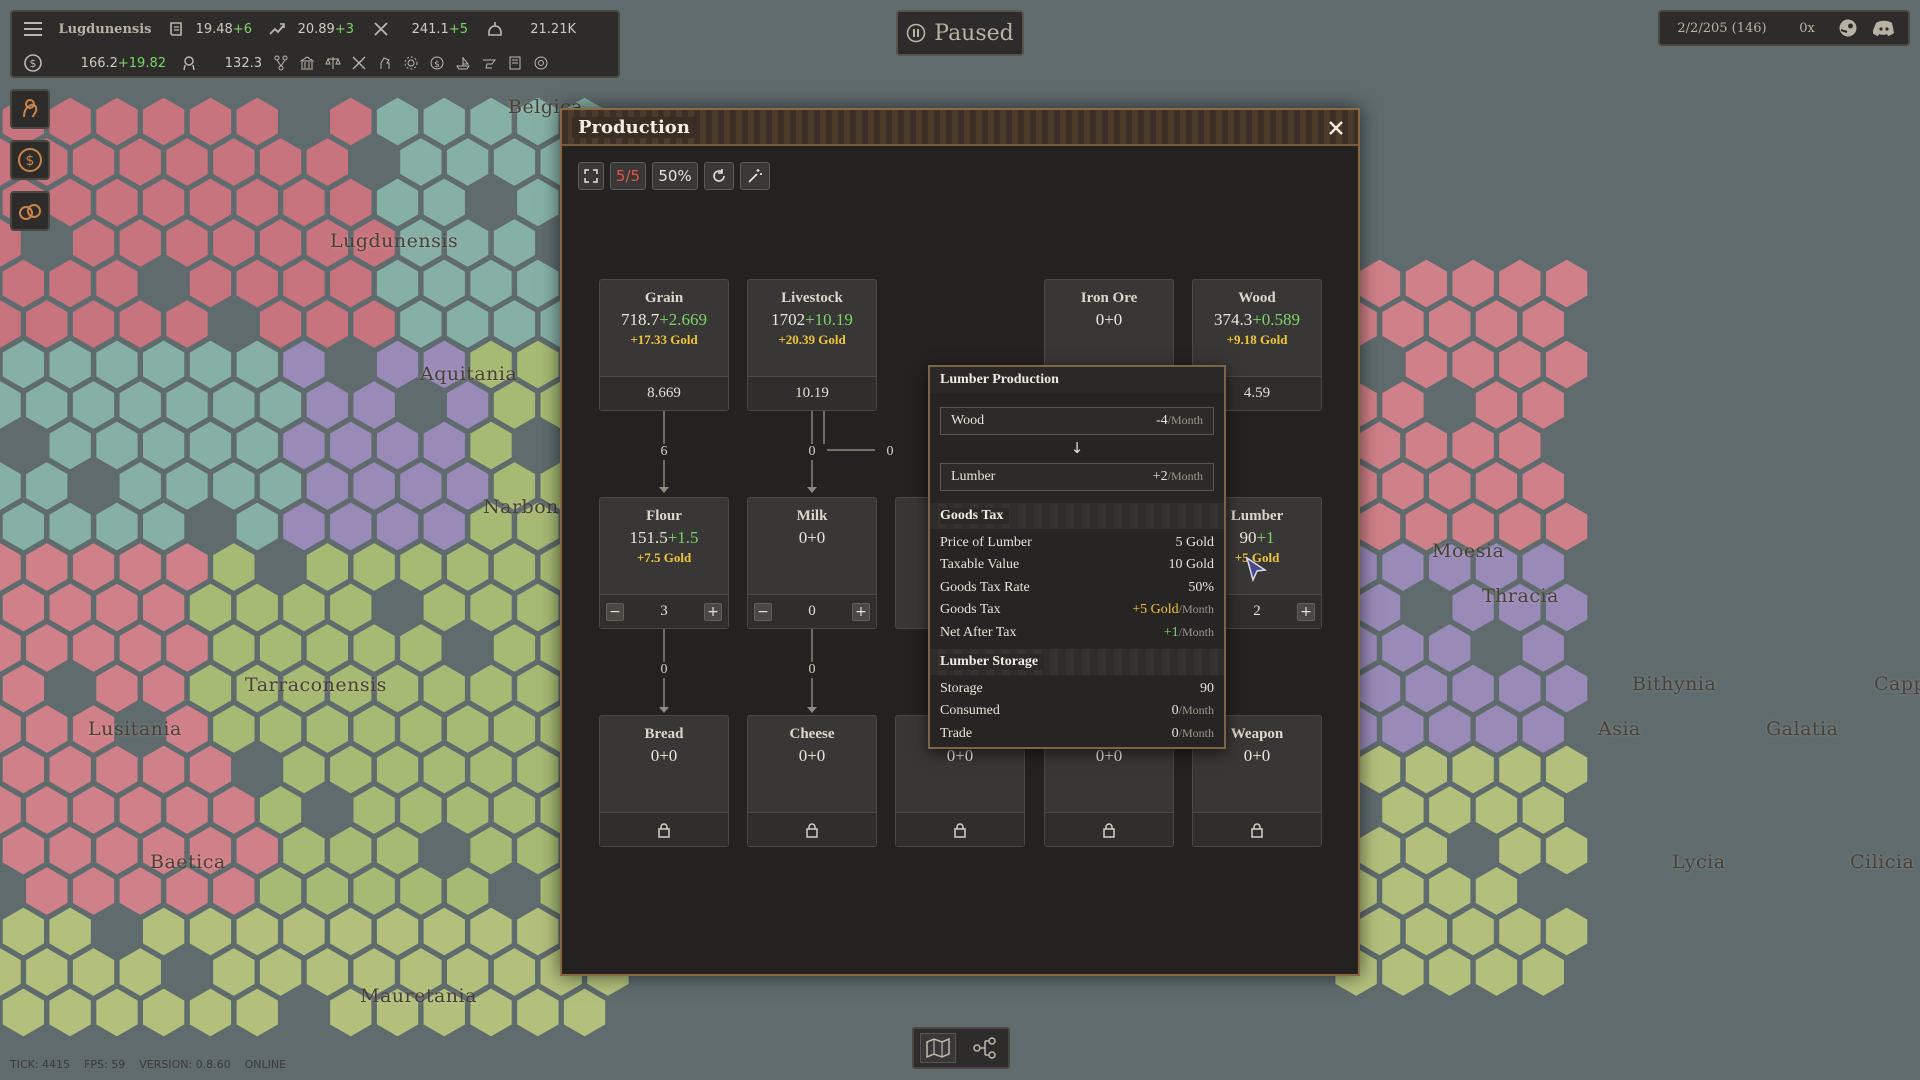 Image resolution: width=1920 pixels, height=1080 pixels. Describe the element at coordinates (1257, 339) in the screenshot. I see `card-gold: +9.18 Gold` at that location.